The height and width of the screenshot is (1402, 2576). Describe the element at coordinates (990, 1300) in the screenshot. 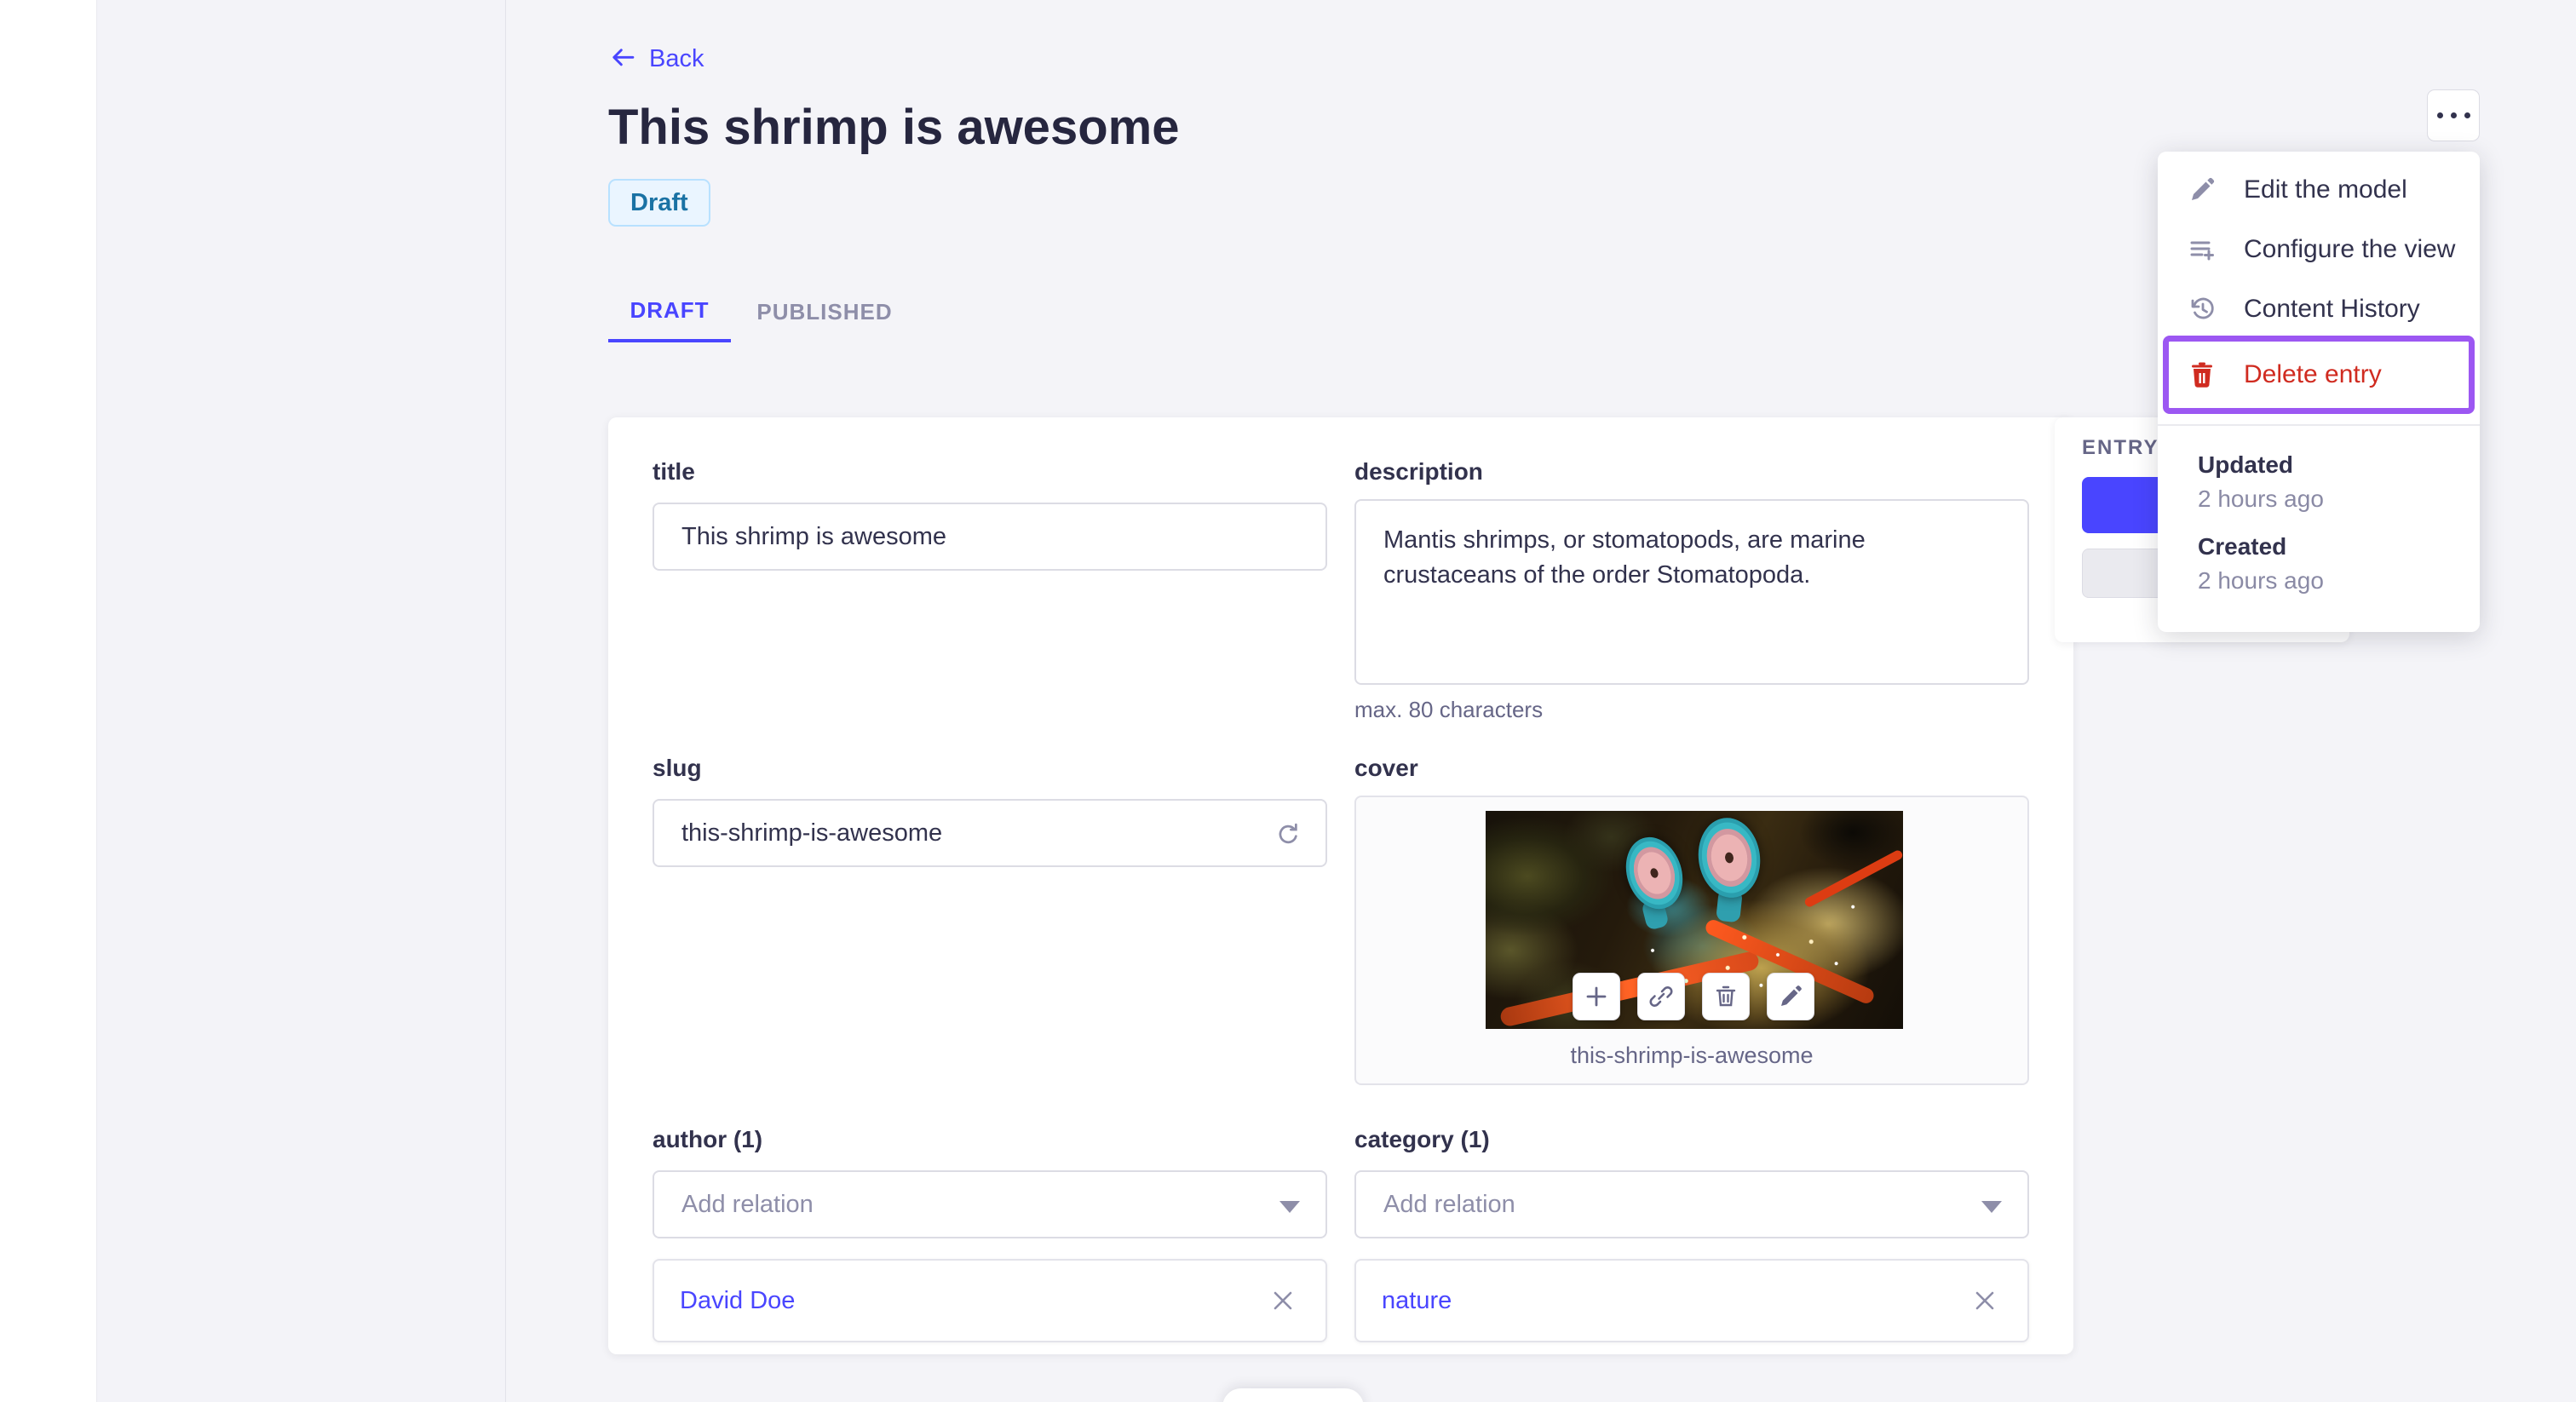

I see `author-relation-item: David Doe` at that location.